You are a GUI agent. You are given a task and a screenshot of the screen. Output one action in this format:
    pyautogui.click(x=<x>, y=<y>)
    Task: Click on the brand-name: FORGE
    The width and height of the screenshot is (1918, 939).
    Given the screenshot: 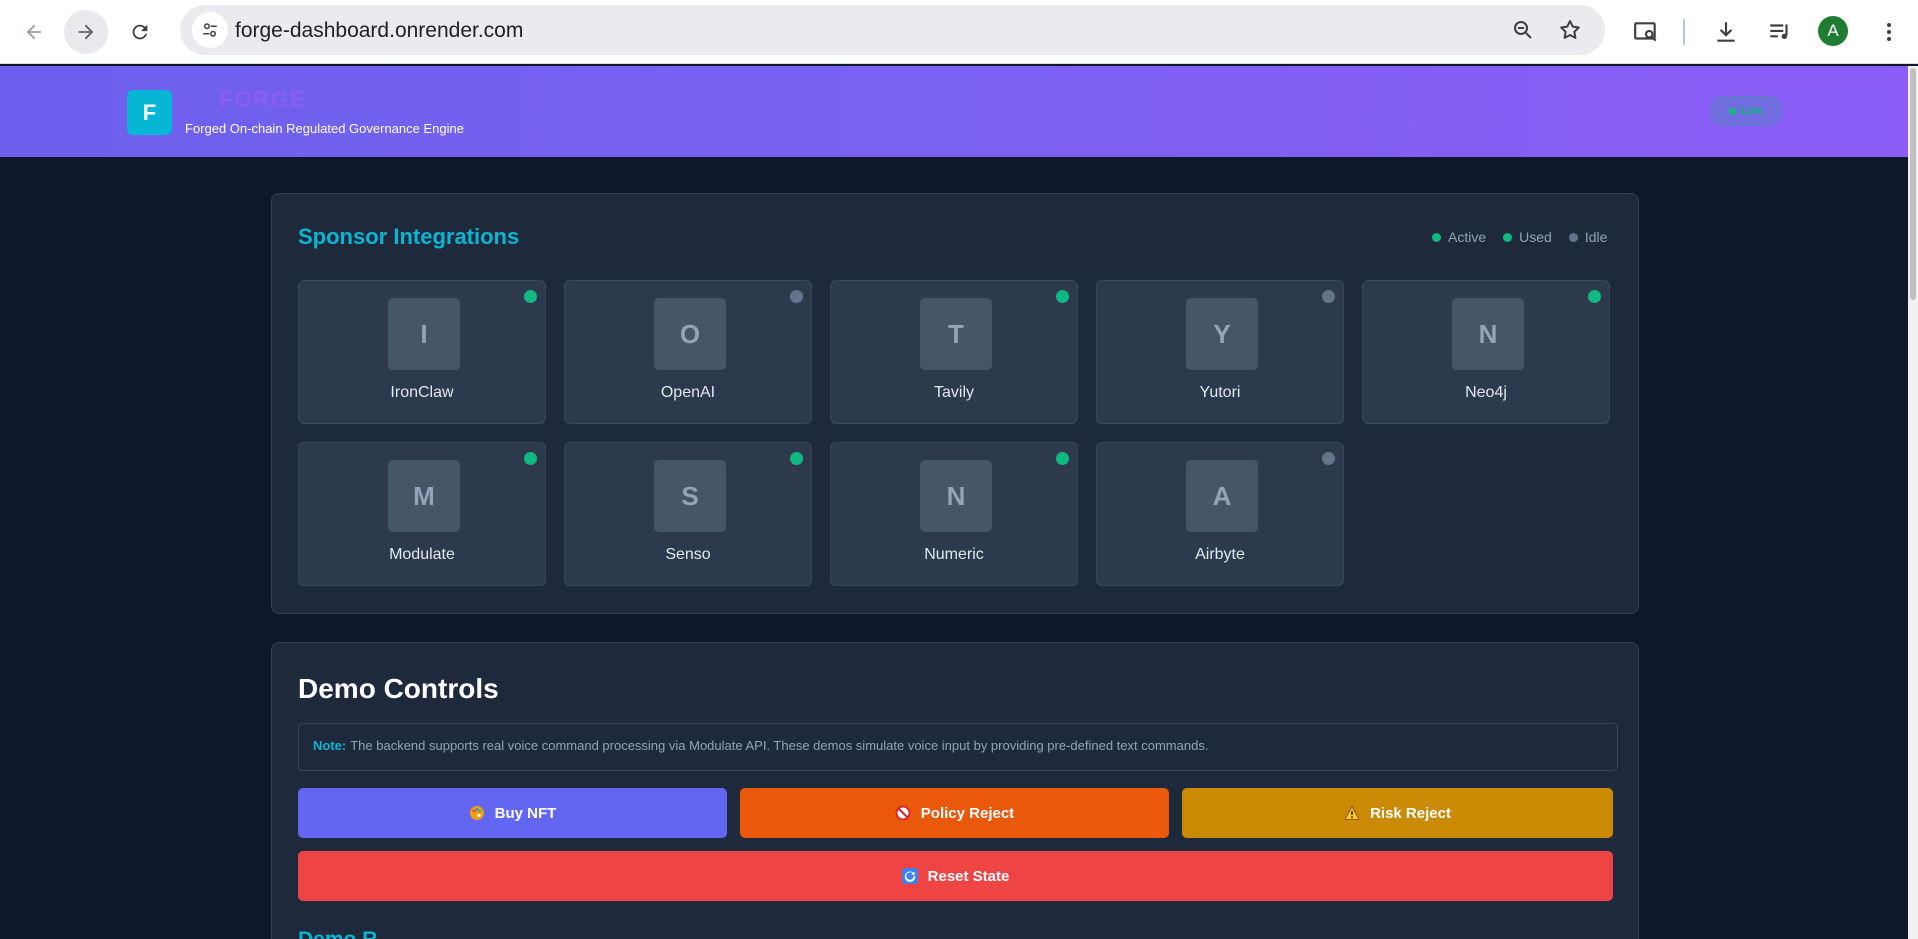 What is the action you would take?
    pyautogui.click(x=262, y=99)
    